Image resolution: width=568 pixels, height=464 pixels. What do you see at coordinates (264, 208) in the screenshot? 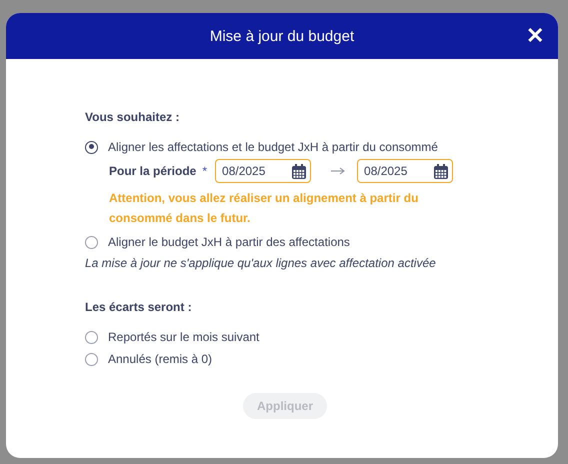
I see `warning-text: Attention, vous allez réaliser un alignement à partir du consommé dans le futur.` at bounding box center [264, 208].